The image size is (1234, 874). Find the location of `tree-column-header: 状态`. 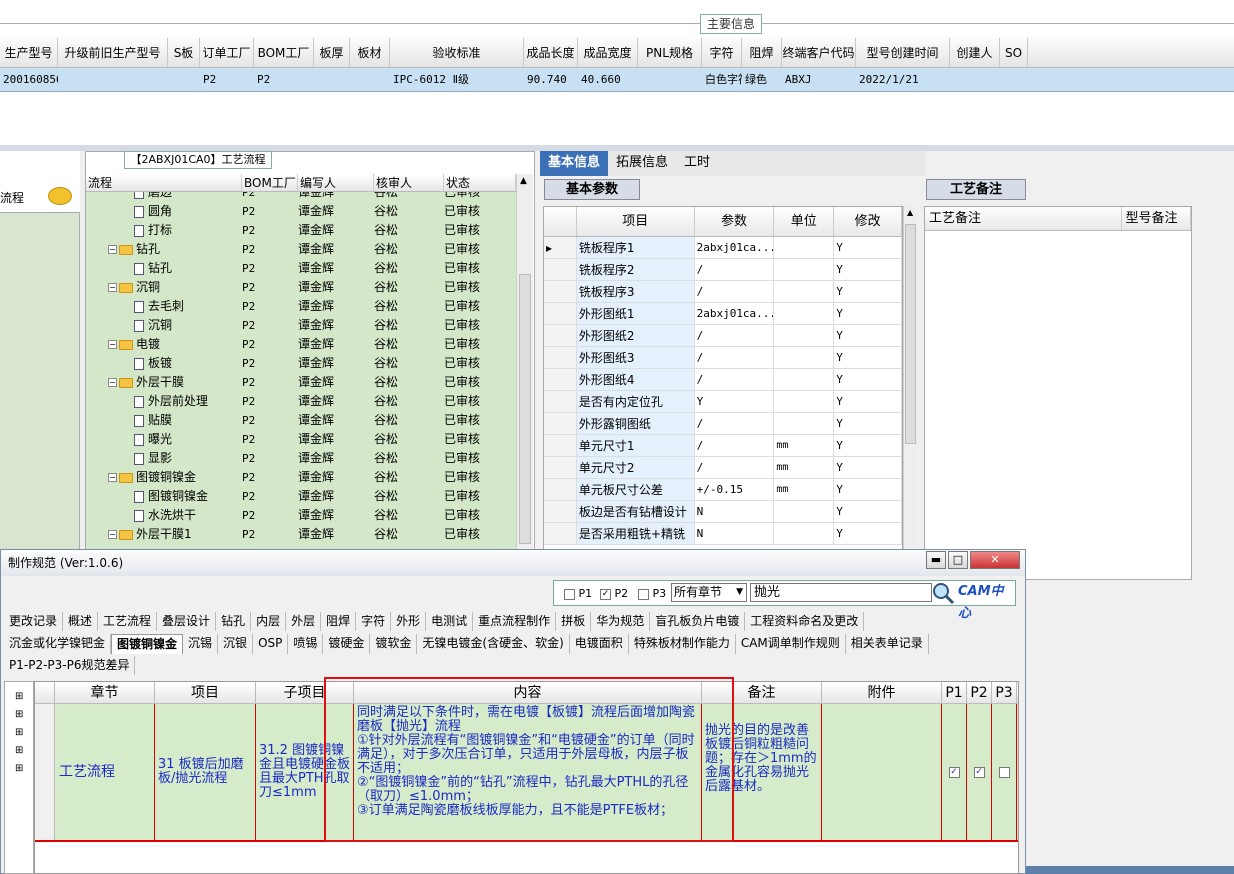

tree-column-header: 状态 is located at coordinates (480, 182).